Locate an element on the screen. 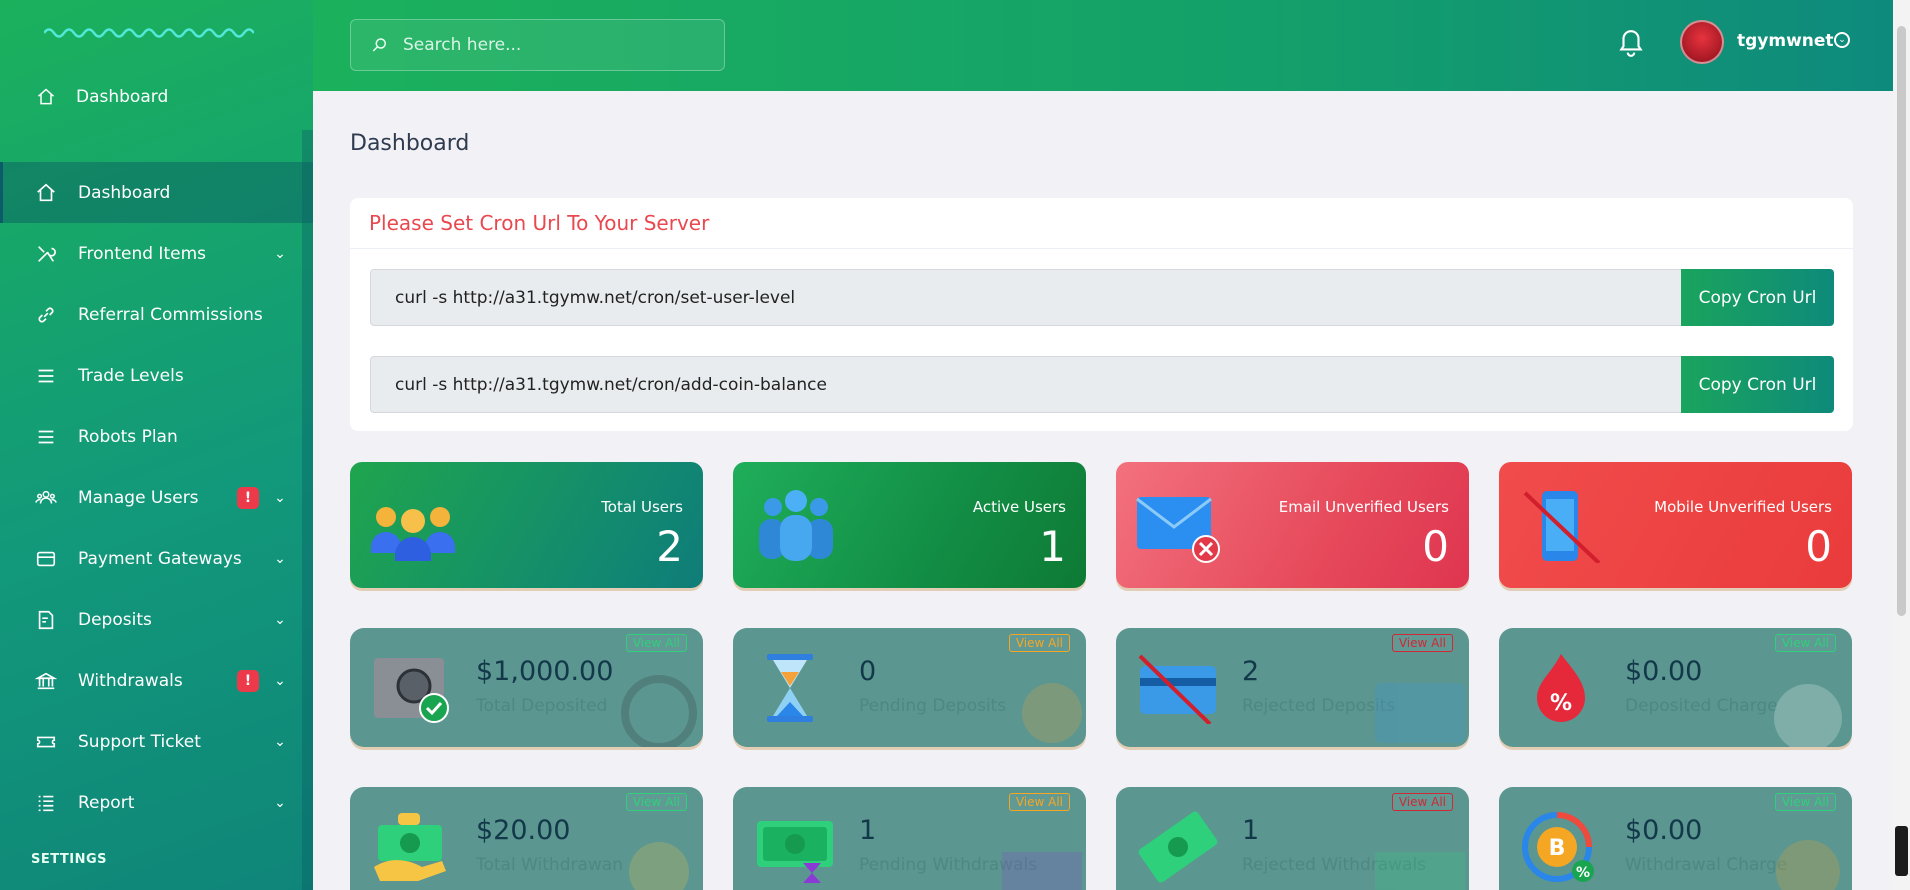 The width and height of the screenshot is (1910, 890). sidebar-top-dashboard: Dashboard is located at coordinates (156, 97).